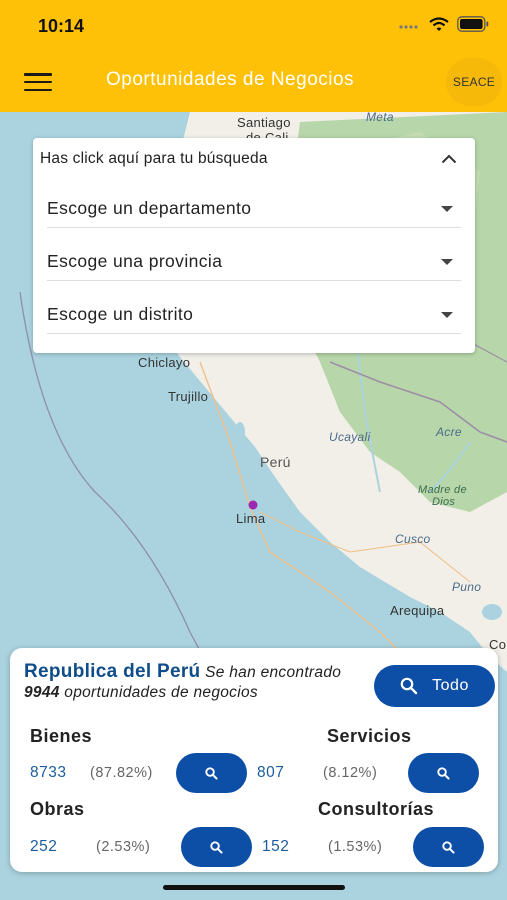  I want to click on category-servicios-count: 807, so click(271, 772).